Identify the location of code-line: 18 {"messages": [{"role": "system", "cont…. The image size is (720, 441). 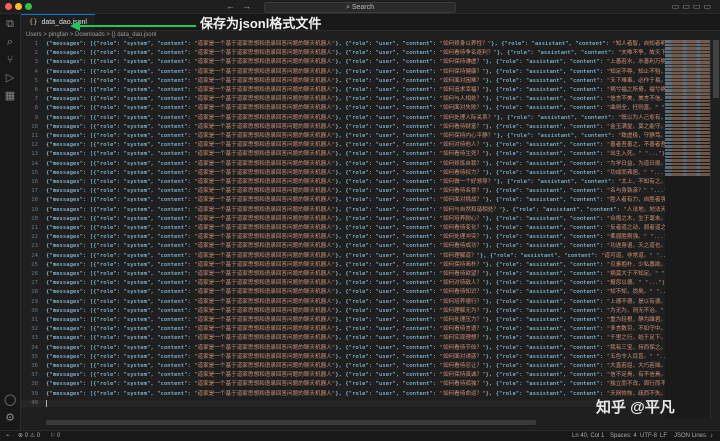
(343, 200).